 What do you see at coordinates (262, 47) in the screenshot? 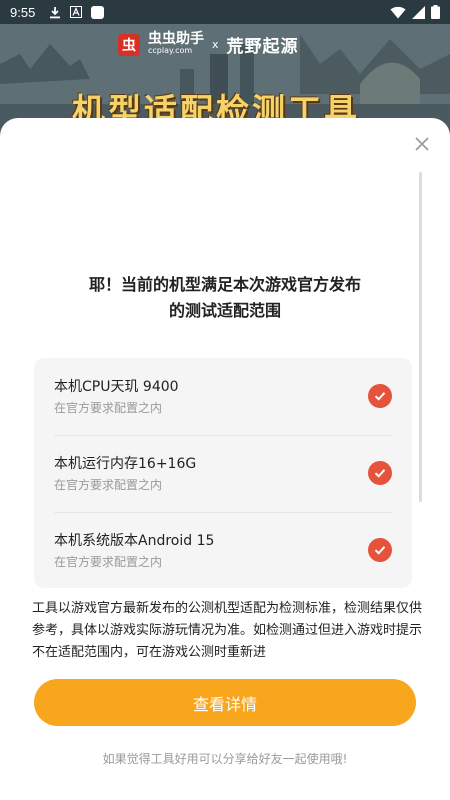
I see `partner-game-logo: 荒野起源` at bounding box center [262, 47].